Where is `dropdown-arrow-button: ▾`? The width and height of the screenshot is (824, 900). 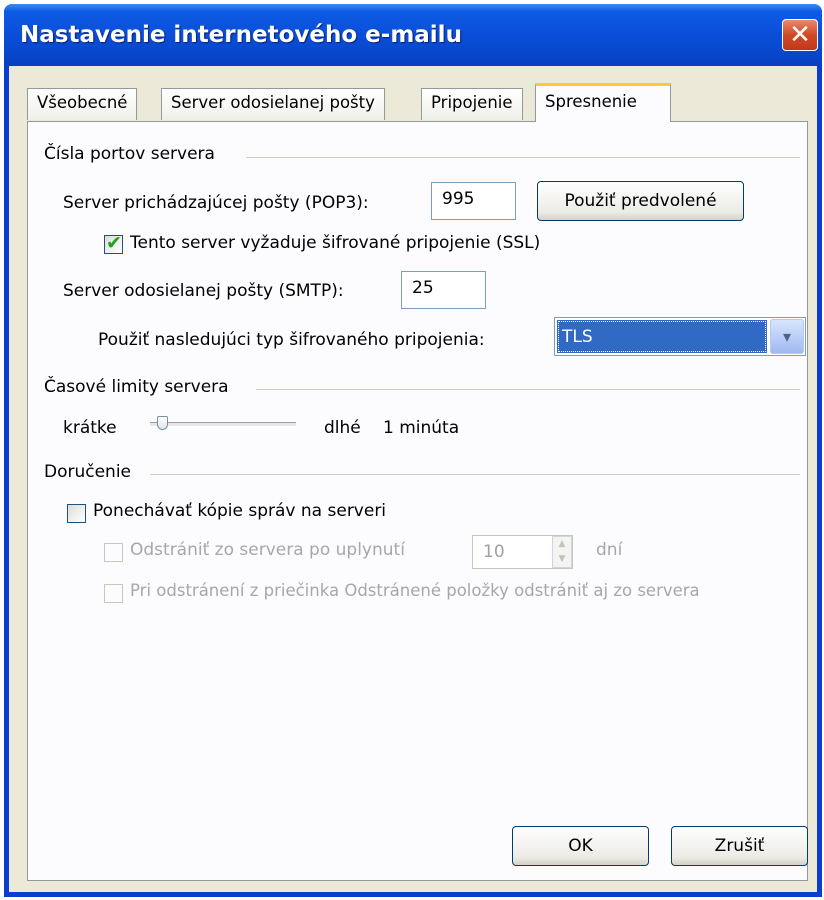
dropdown-arrow-button: ▾ is located at coordinates (787, 336).